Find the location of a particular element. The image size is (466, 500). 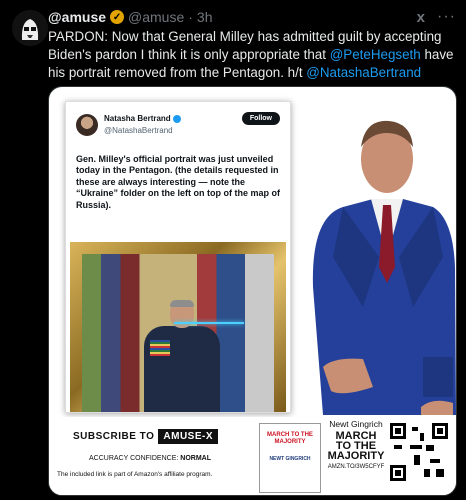

qr-code-icon is located at coordinates (419, 452).